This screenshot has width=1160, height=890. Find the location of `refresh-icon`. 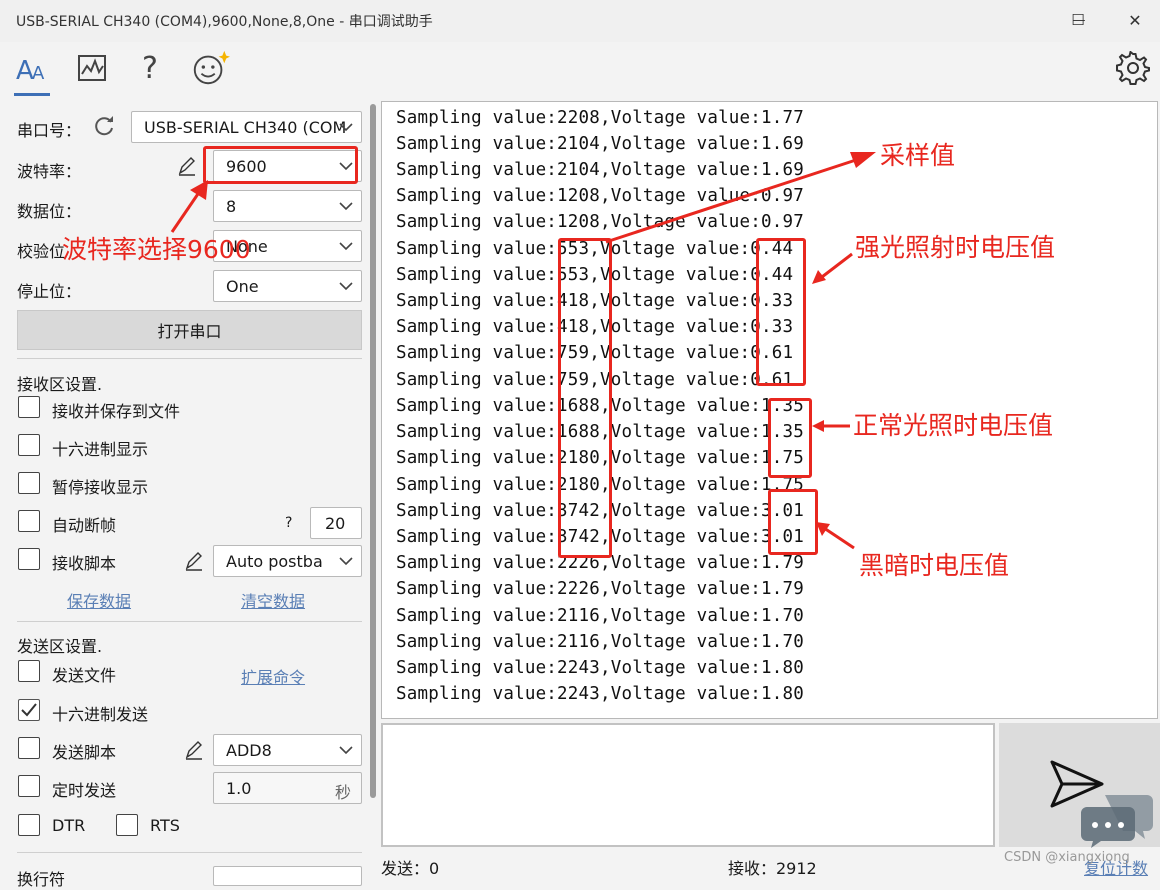

refresh-icon is located at coordinates (105, 127).